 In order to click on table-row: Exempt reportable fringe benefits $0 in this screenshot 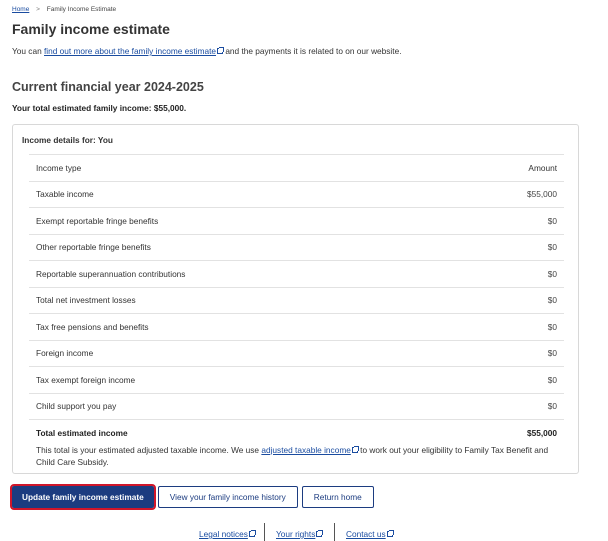, I will do `click(296, 220)`.